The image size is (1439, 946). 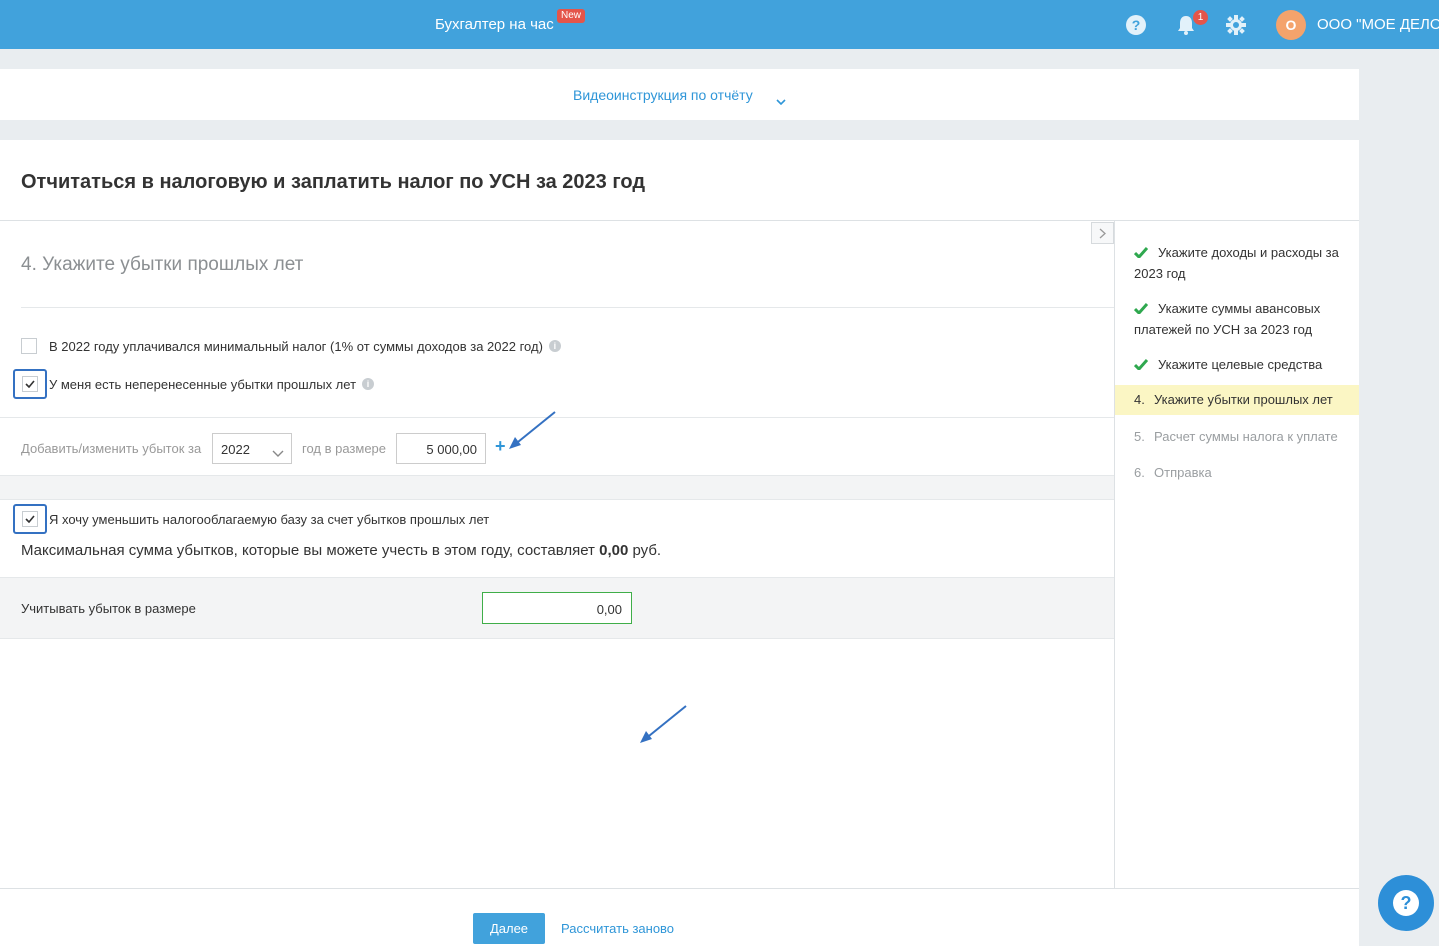 I want to click on step-item-past-losses: 4. Укажите убытки прошлых лет, so click(x=1237, y=400).